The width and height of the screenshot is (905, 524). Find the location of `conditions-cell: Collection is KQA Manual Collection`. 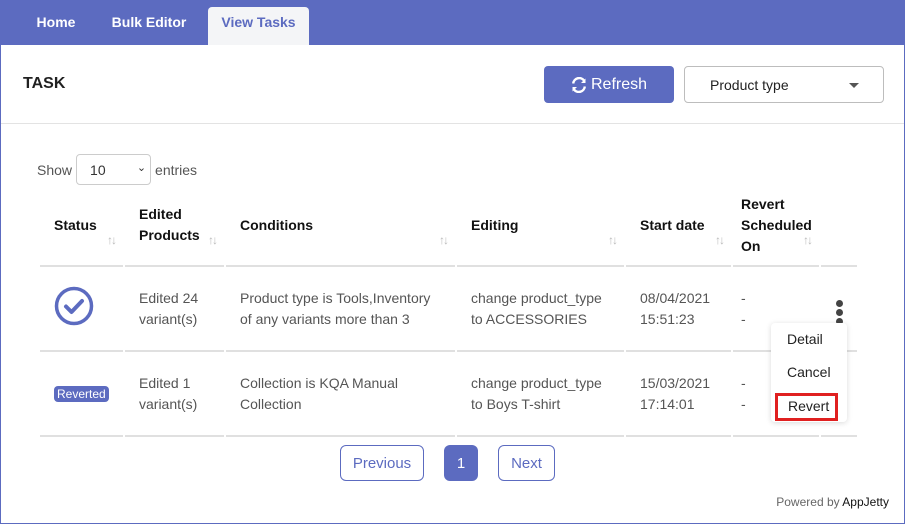

conditions-cell: Collection is KQA Manual Collection is located at coordinates (340, 394).